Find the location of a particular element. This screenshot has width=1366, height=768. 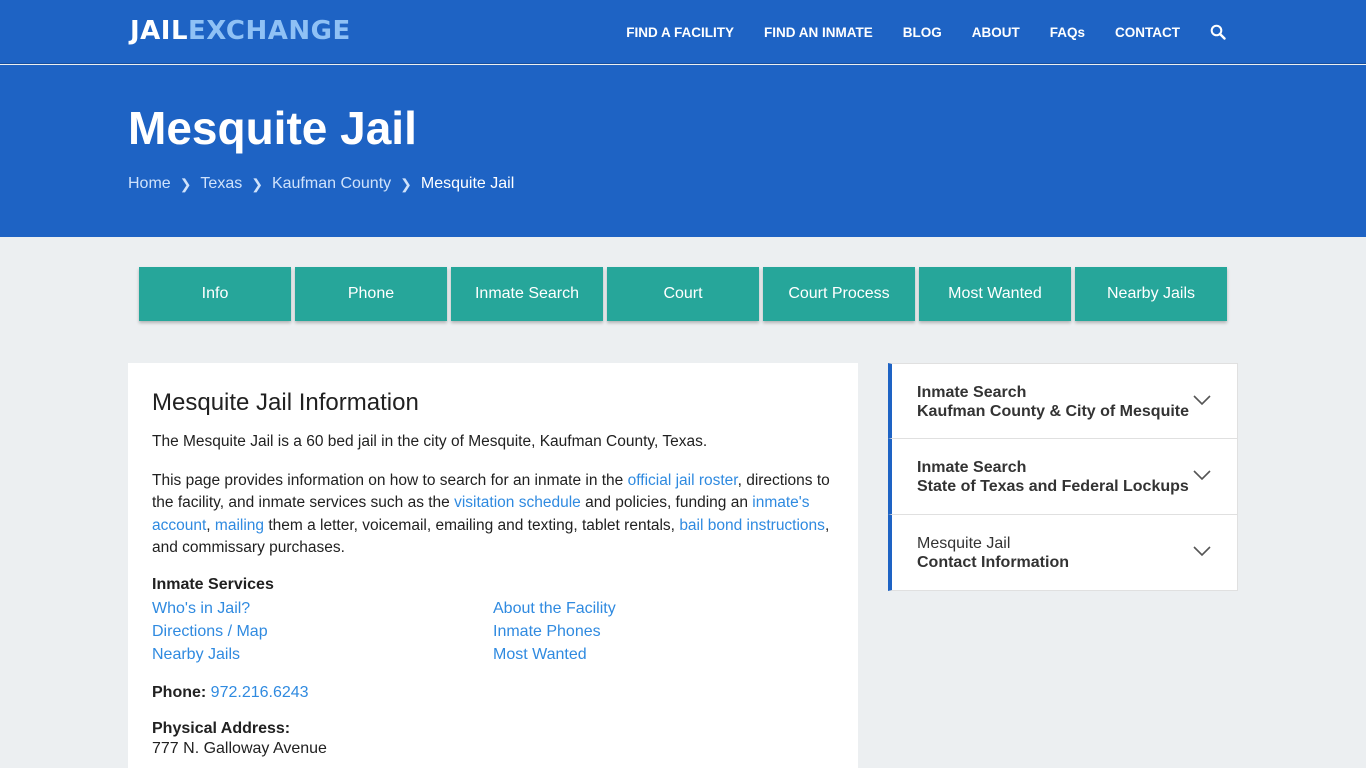

inmate-services-title: Inmate Services is located at coordinates (213, 584).